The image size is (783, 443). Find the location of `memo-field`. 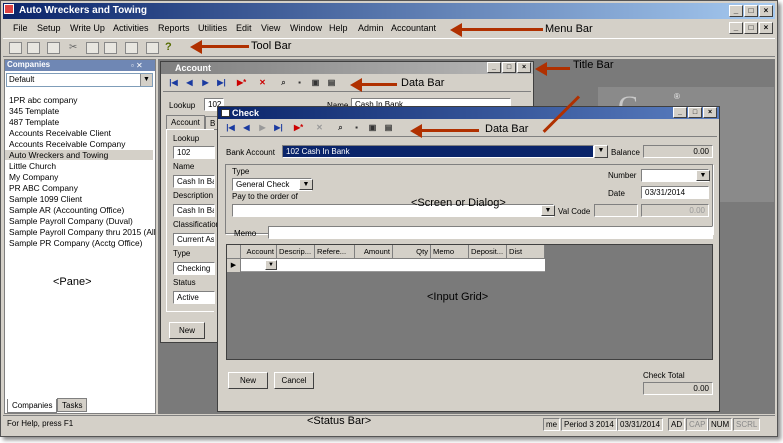

memo-field is located at coordinates (490, 232).